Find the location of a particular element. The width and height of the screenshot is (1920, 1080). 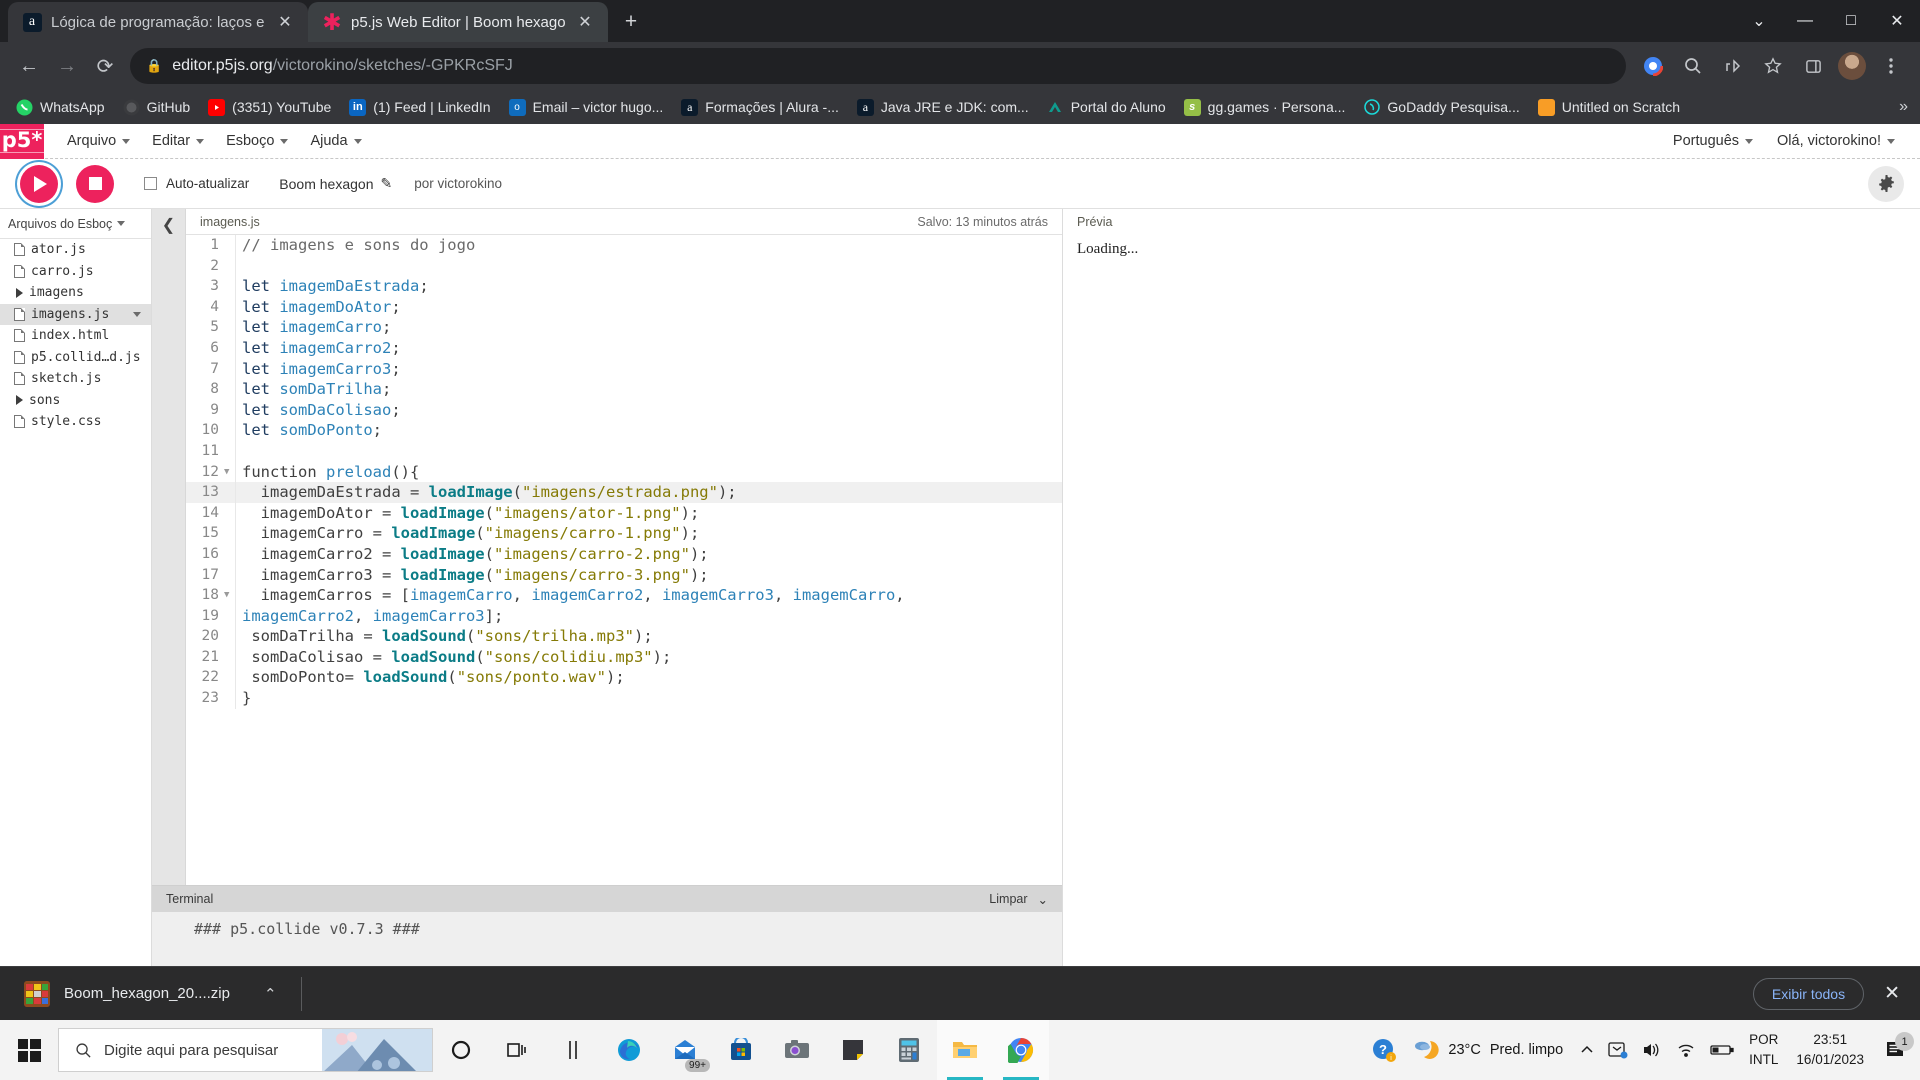

volume-icon is located at coordinates (1652, 1050).